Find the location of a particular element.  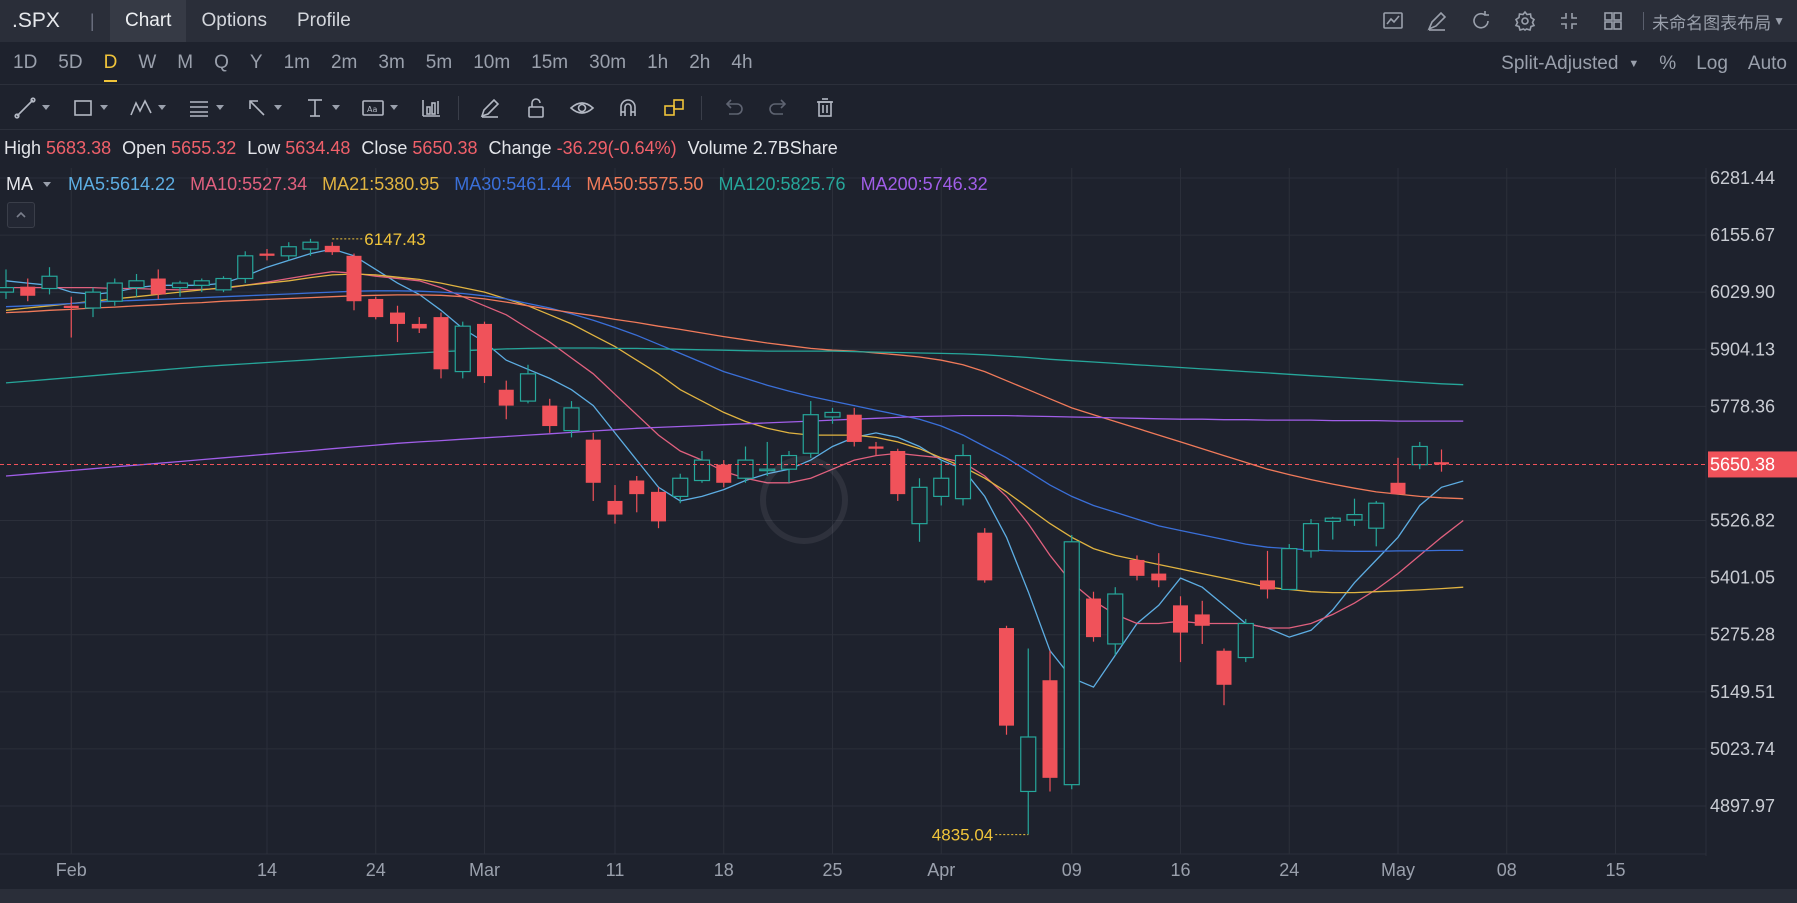

close-label: Close is located at coordinates (384, 148).